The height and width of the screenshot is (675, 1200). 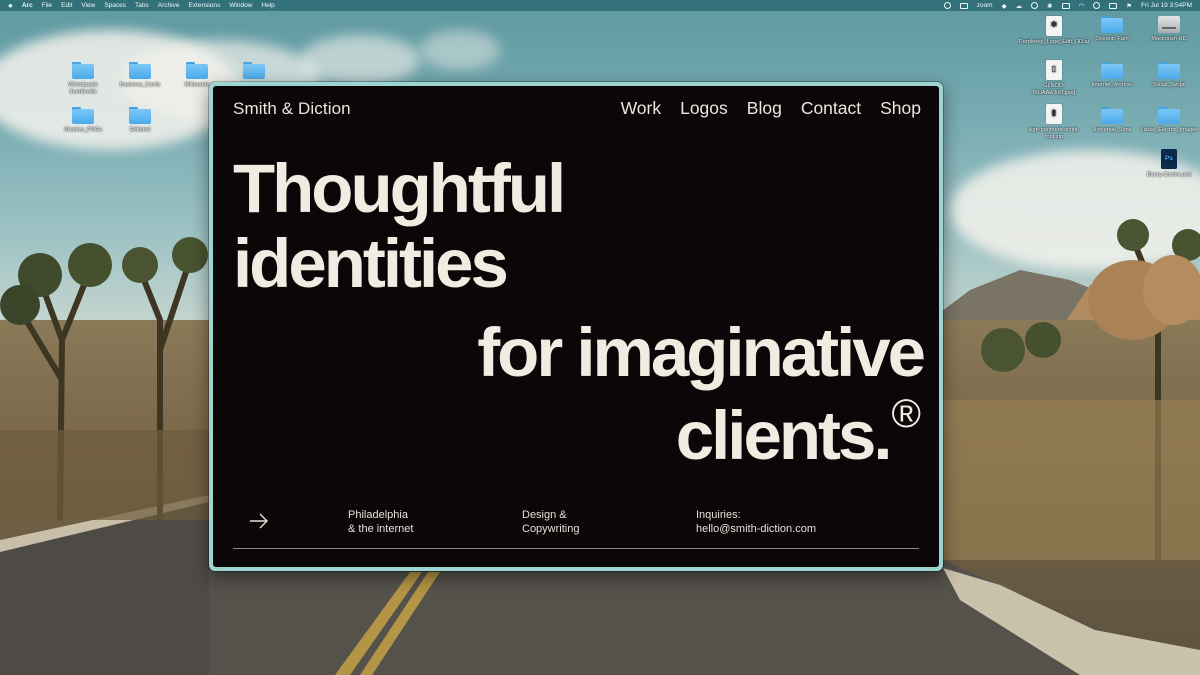 What do you see at coordinates (701, 352) in the screenshot?
I see `hero-headline-line-3: for imaginative` at bounding box center [701, 352].